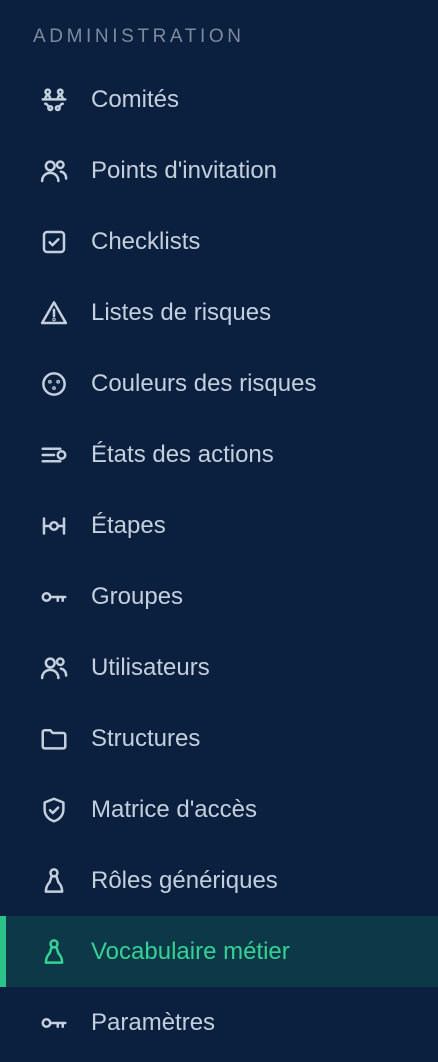  Describe the element at coordinates (181, 312) in the screenshot. I see `sidebar-item-label: Listes de risques` at that location.